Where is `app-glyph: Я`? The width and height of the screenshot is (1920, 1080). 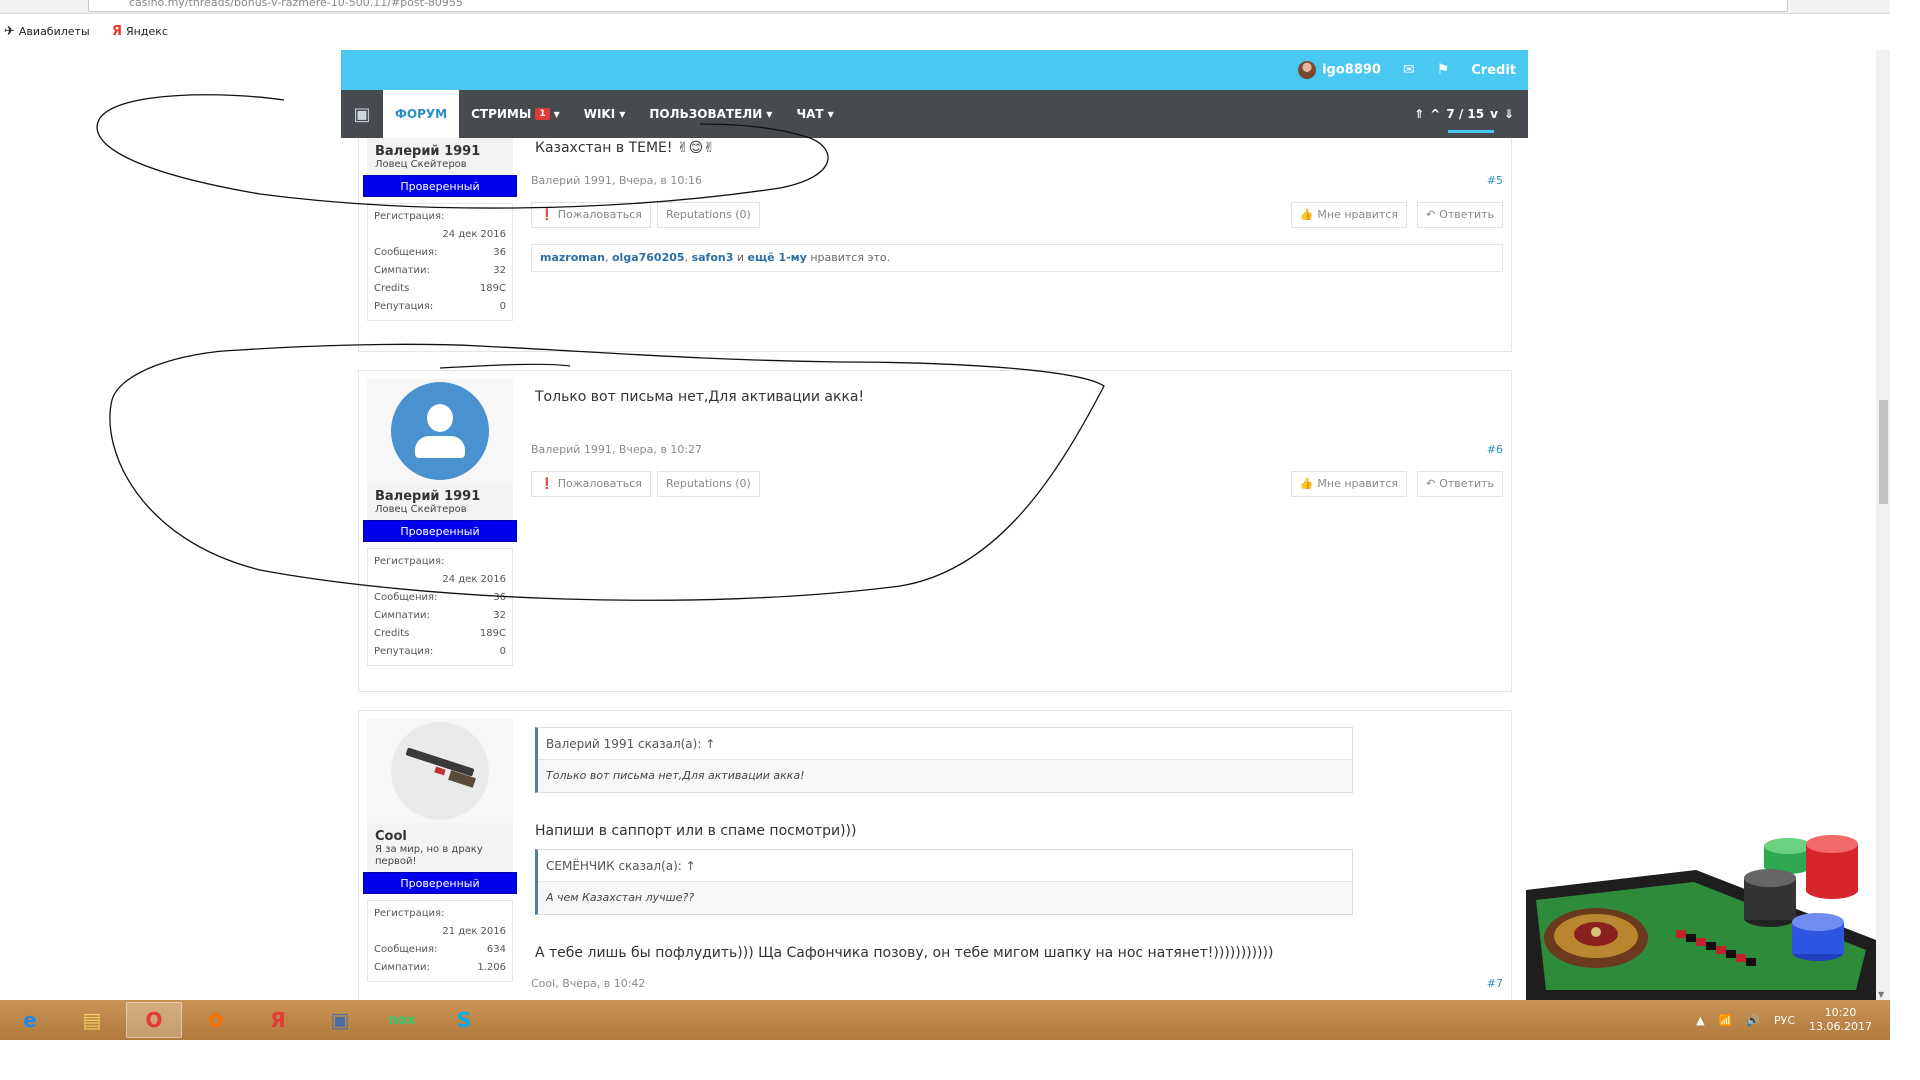 app-glyph: Я is located at coordinates (278, 1020).